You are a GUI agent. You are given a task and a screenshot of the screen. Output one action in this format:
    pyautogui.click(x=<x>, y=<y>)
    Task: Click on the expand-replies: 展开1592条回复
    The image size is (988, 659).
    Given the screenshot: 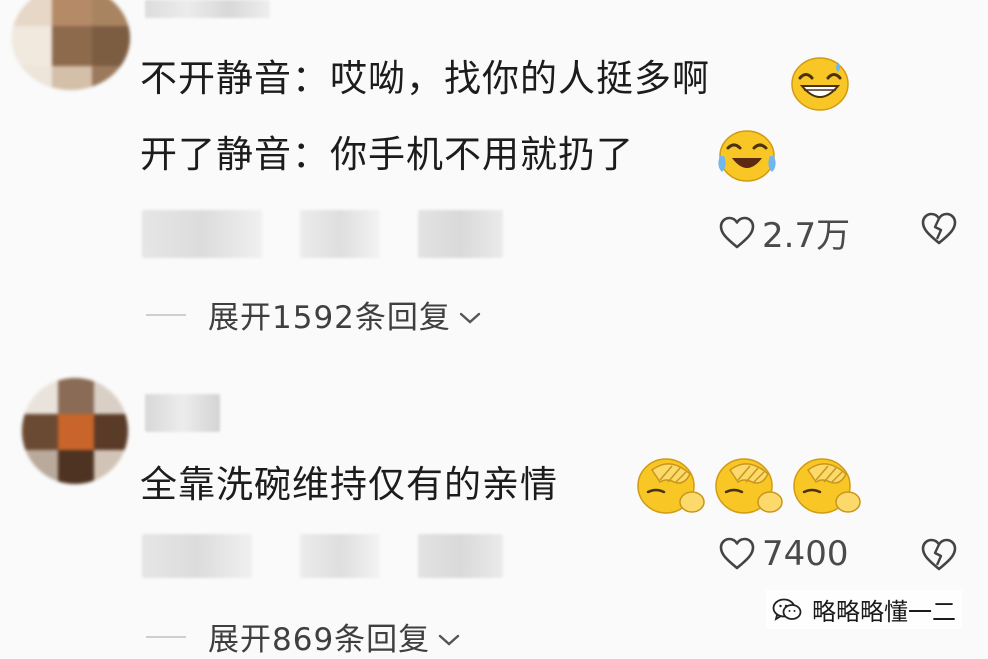 What is the action you would take?
    pyautogui.click(x=313, y=314)
    